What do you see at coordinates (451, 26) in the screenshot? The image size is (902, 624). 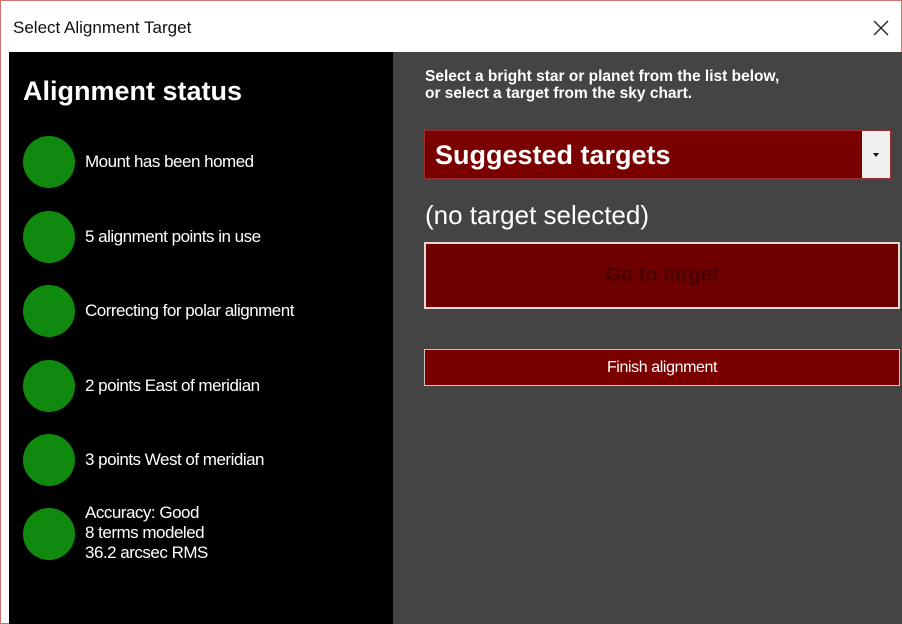 I see `title-bar: Select Alignment Target` at bounding box center [451, 26].